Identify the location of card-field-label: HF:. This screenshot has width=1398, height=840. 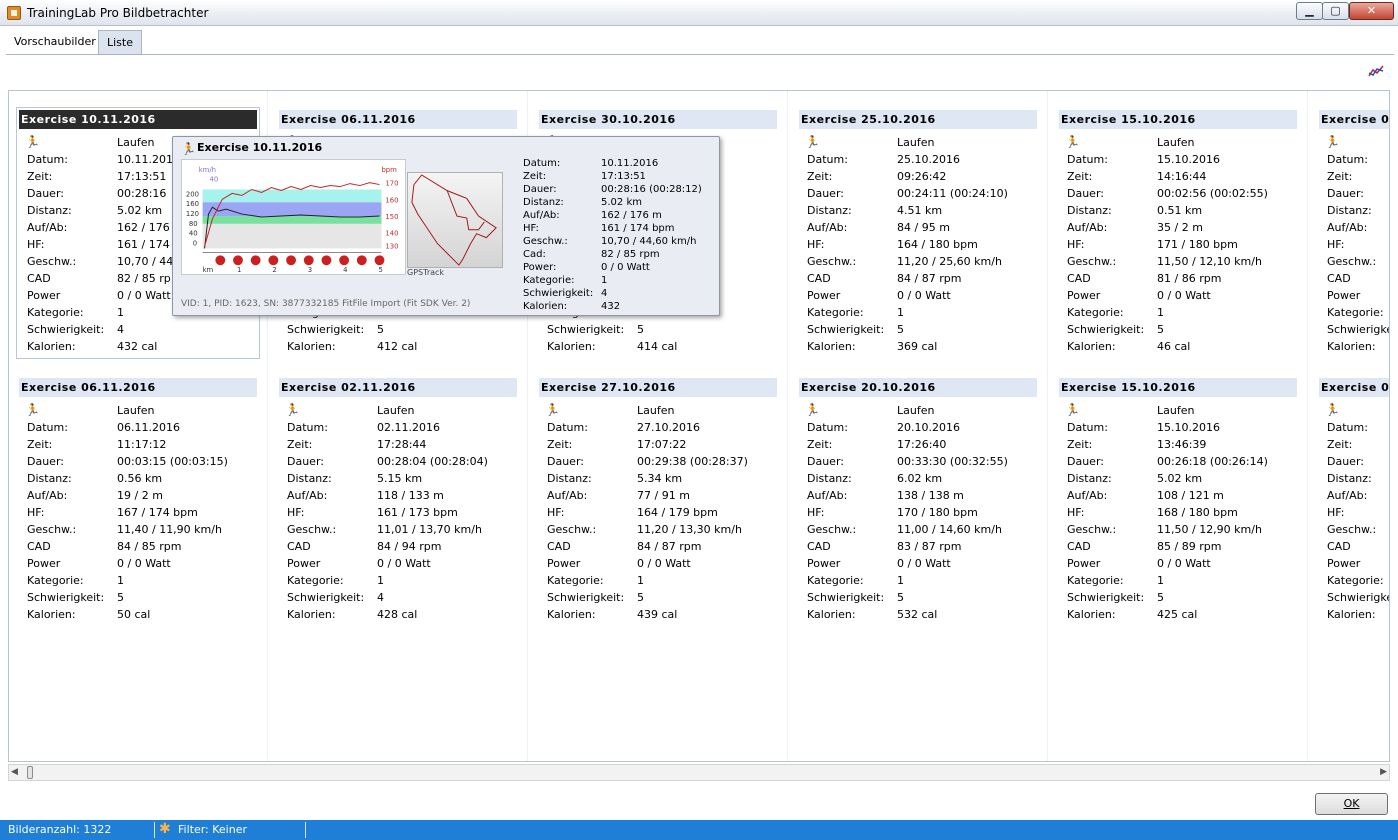
(1076, 512).